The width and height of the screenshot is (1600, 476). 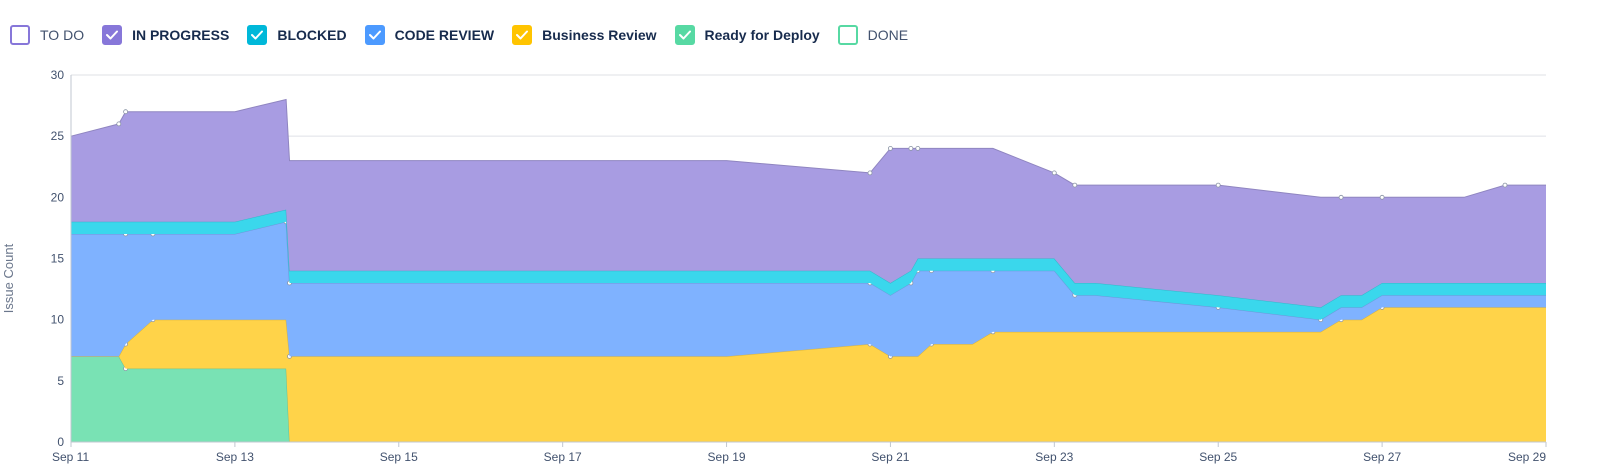 I want to click on x-tick-label: Sep 27, so click(x=1382, y=457).